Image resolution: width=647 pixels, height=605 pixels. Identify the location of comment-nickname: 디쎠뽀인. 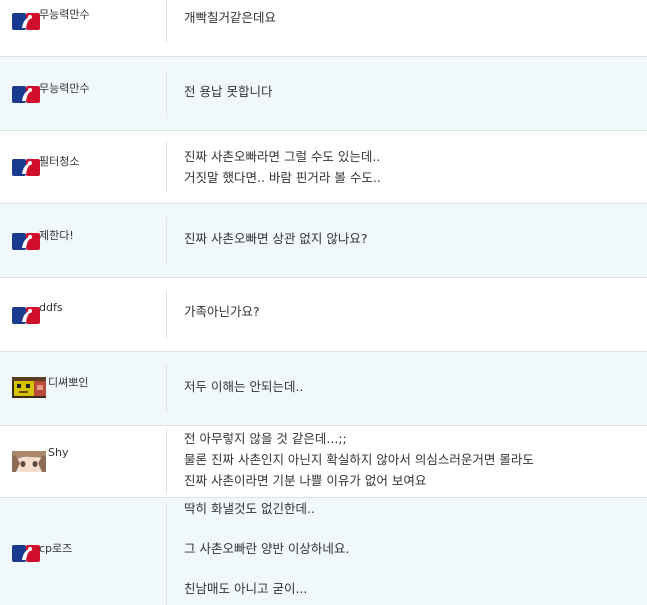
(68, 382).